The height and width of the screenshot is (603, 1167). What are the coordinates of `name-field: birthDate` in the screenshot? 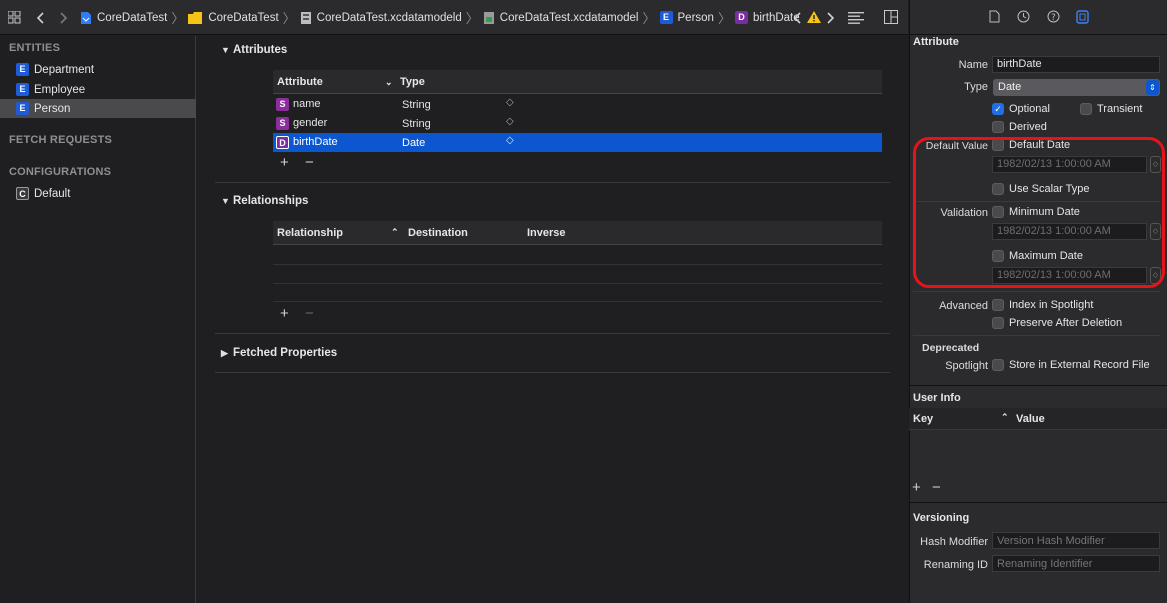 It's located at (1076, 64).